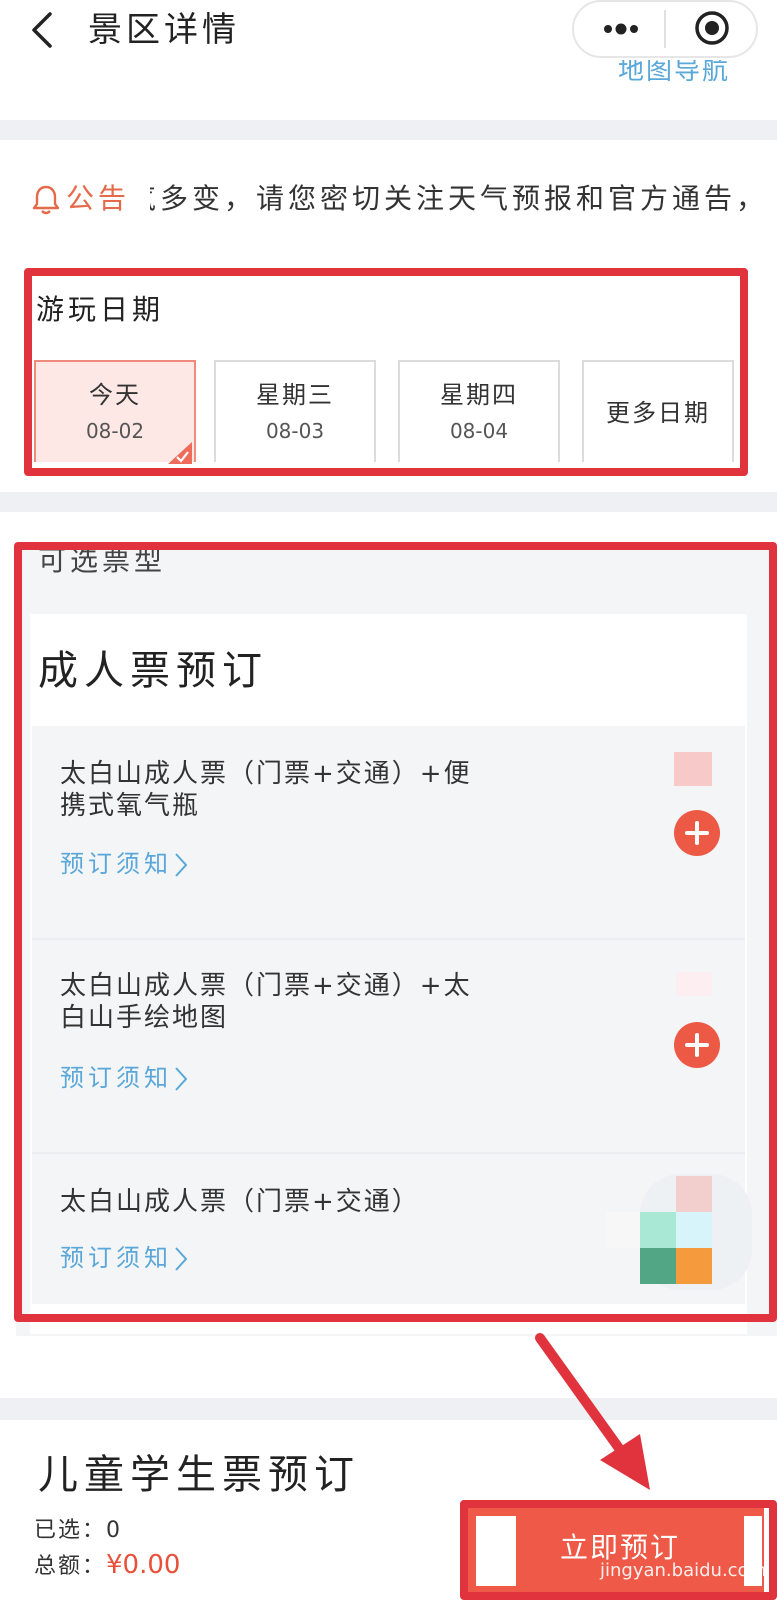 The height and width of the screenshot is (1600, 777). I want to click on capsule-divider, so click(665, 29).